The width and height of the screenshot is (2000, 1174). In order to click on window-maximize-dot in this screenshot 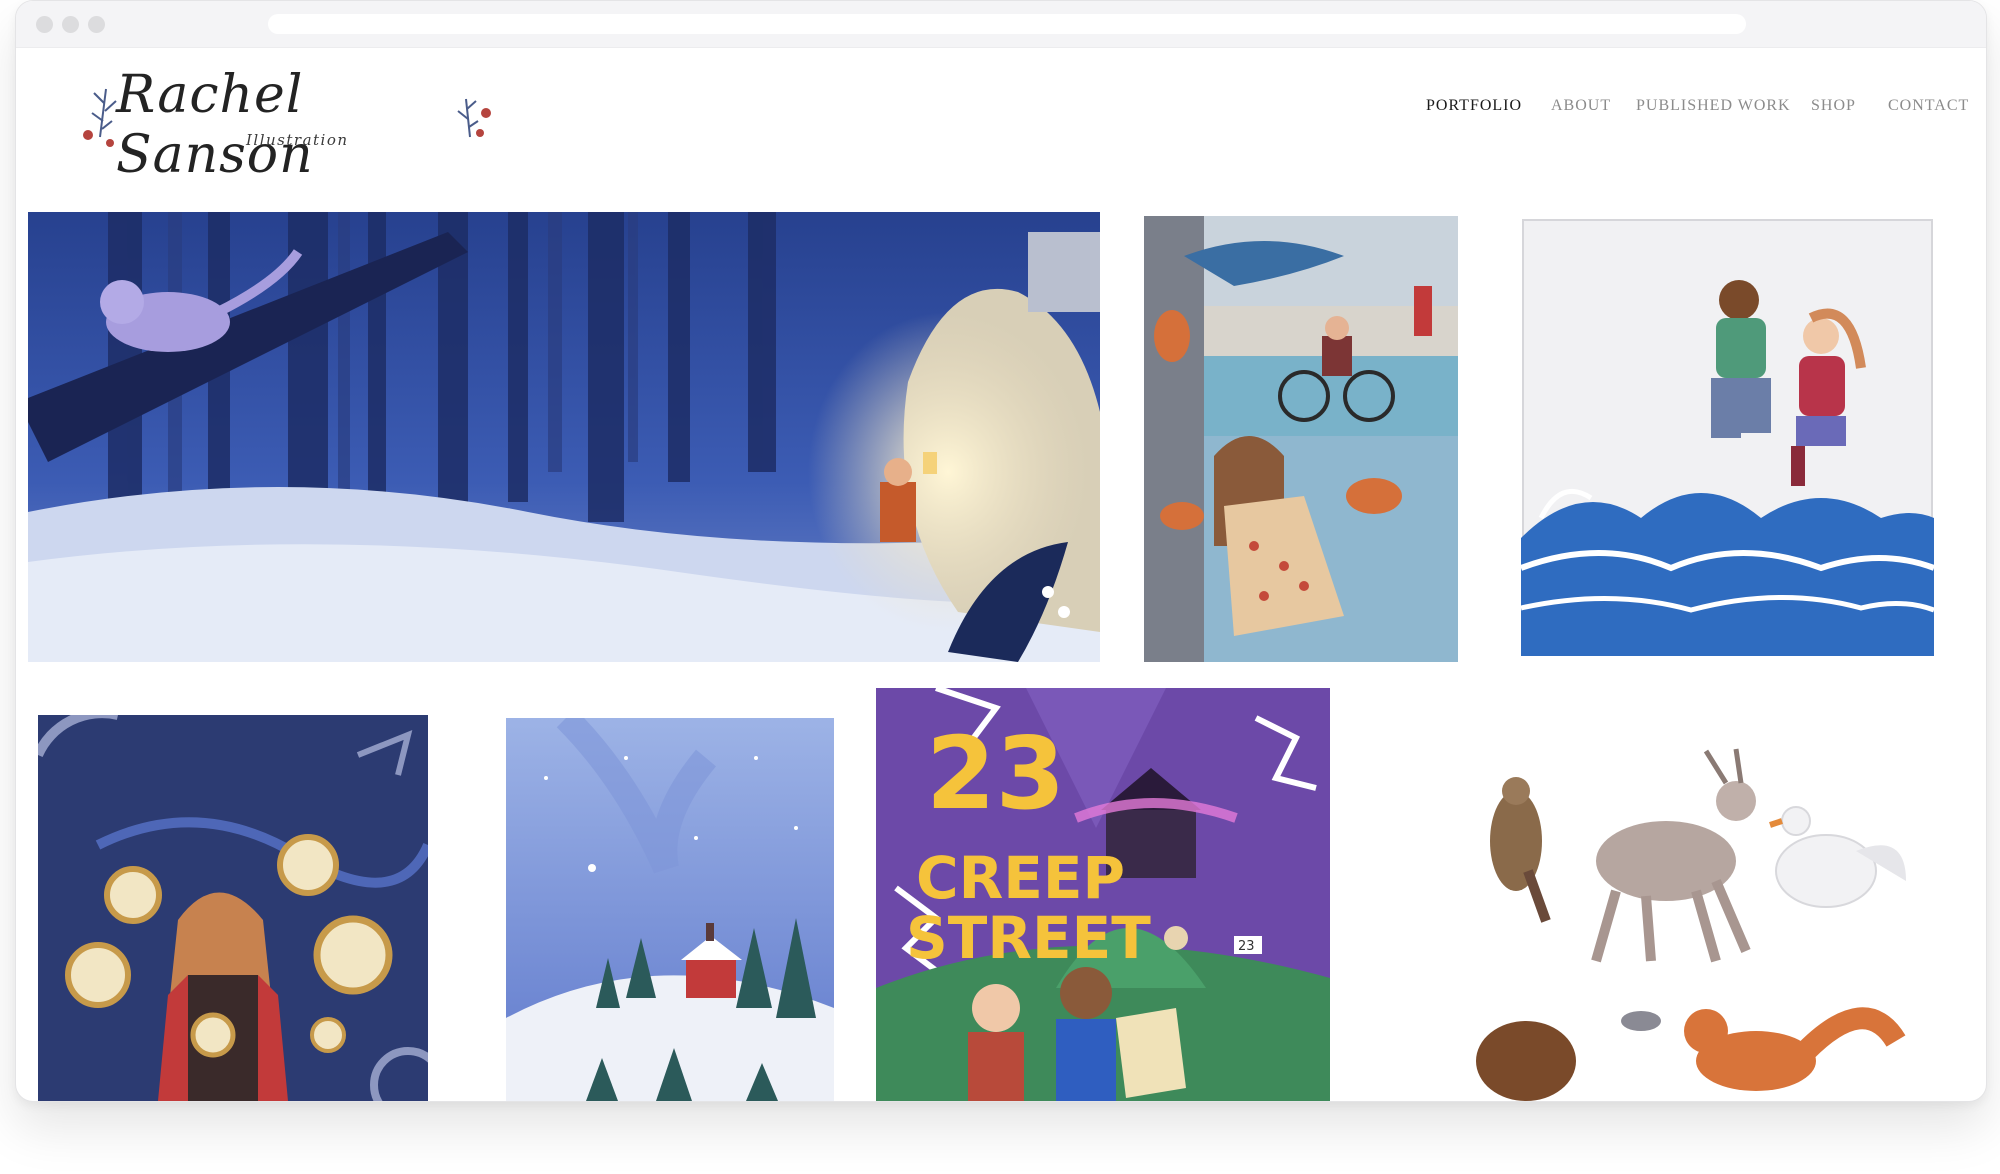, I will do `click(96, 24)`.